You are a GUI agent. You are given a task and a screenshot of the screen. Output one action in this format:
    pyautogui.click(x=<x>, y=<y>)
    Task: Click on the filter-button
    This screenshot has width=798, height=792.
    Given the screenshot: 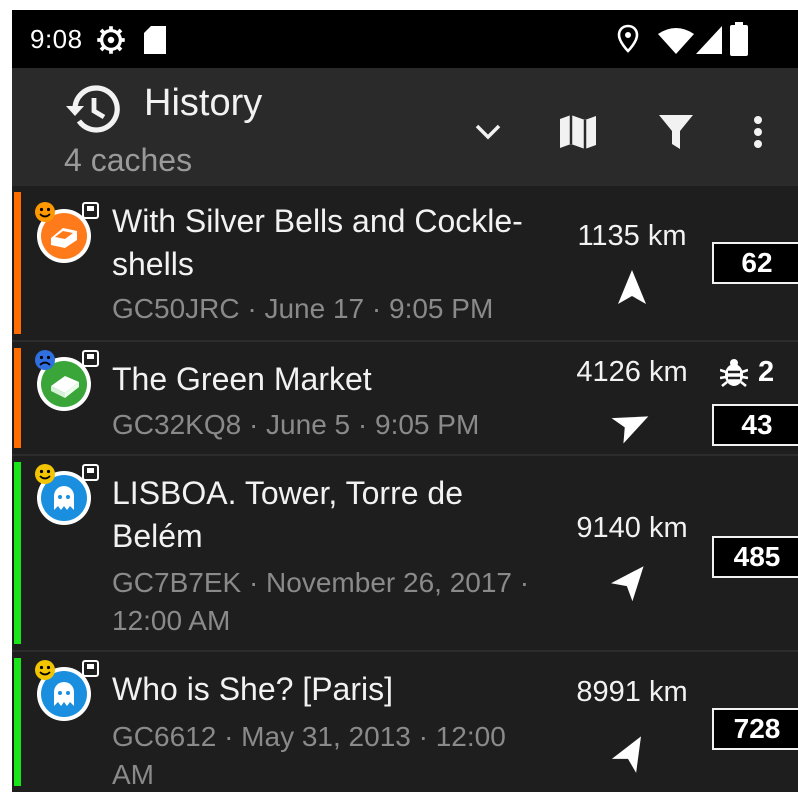 What is the action you would take?
    pyautogui.click(x=676, y=132)
    